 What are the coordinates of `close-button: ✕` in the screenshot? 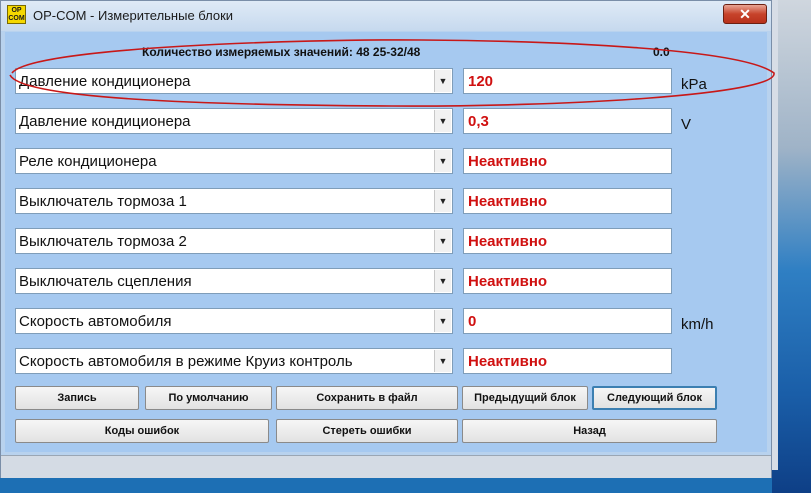 It's located at (745, 14).